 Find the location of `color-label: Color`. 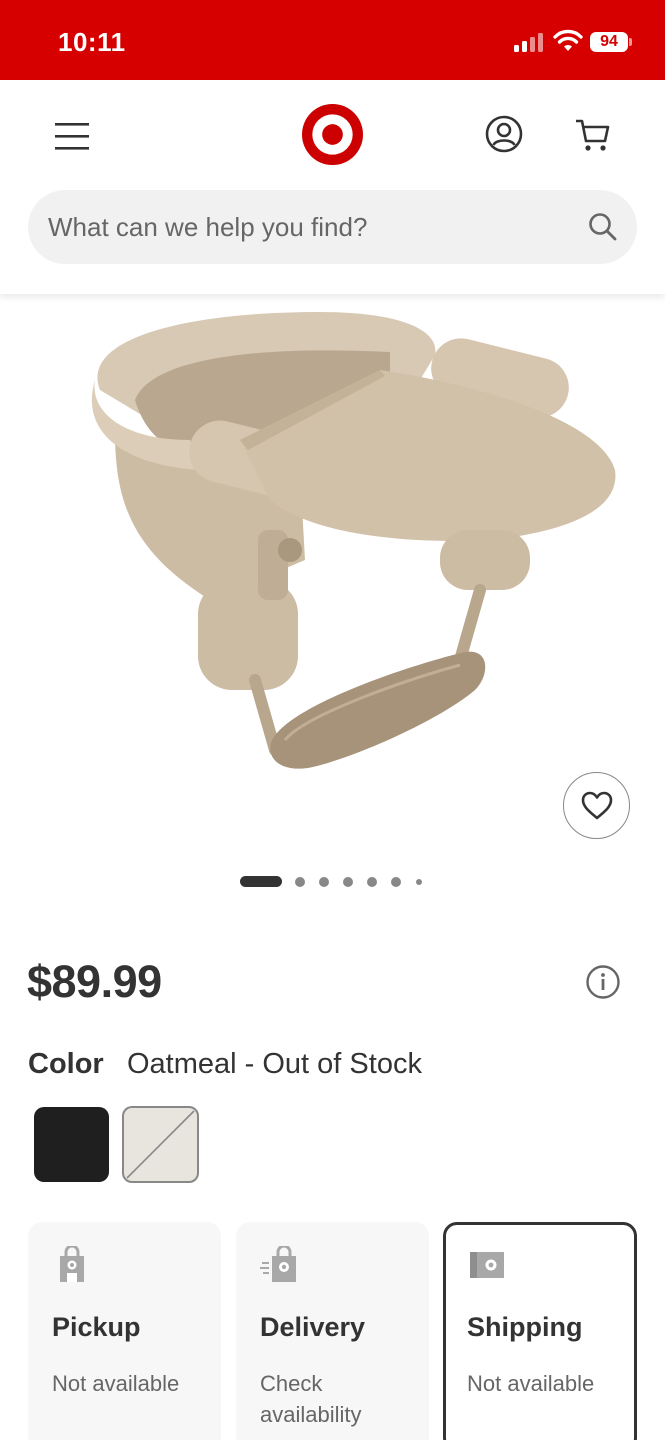

color-label: Color is located at coordinates (66, 1064).